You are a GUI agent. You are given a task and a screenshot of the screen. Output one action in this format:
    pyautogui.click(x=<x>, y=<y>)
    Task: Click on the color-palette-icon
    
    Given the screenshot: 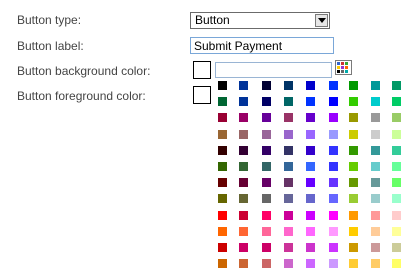 What is the action you would take?
    pyautogui.click(x=343, y=67)
    